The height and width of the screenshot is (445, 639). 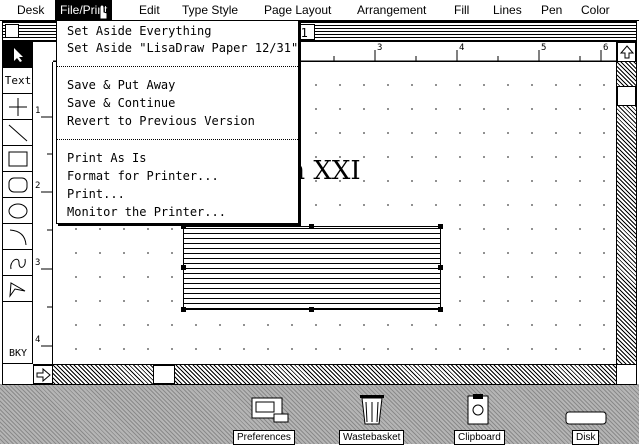 What do you see at coordinates (312, 268) in the screenshot?
I see `hatched-rectangle` at bounding box center [312, 268].